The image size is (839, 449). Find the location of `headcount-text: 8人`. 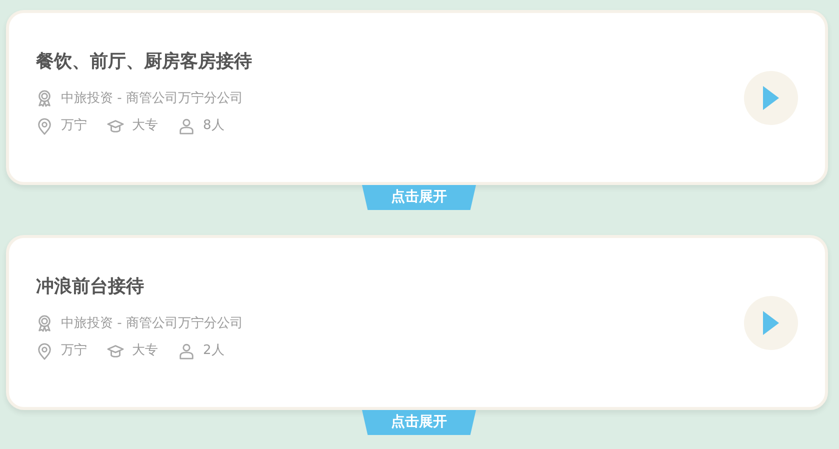

headcount-text: 8人 is located at coordinates (213, 126).